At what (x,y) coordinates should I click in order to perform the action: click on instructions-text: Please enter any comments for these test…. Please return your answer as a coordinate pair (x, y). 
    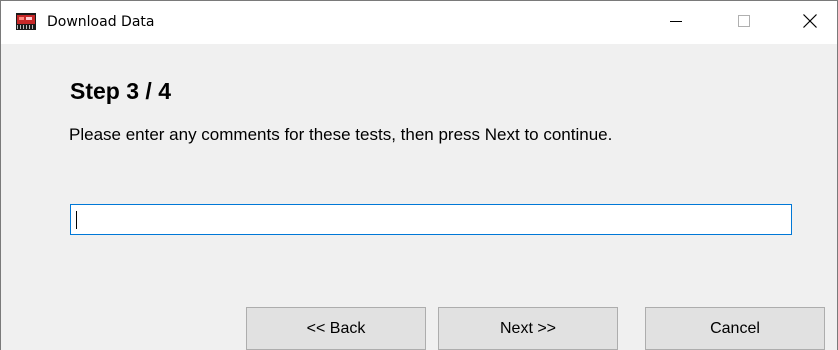
    Looking at the image, I should click on (341, 134).